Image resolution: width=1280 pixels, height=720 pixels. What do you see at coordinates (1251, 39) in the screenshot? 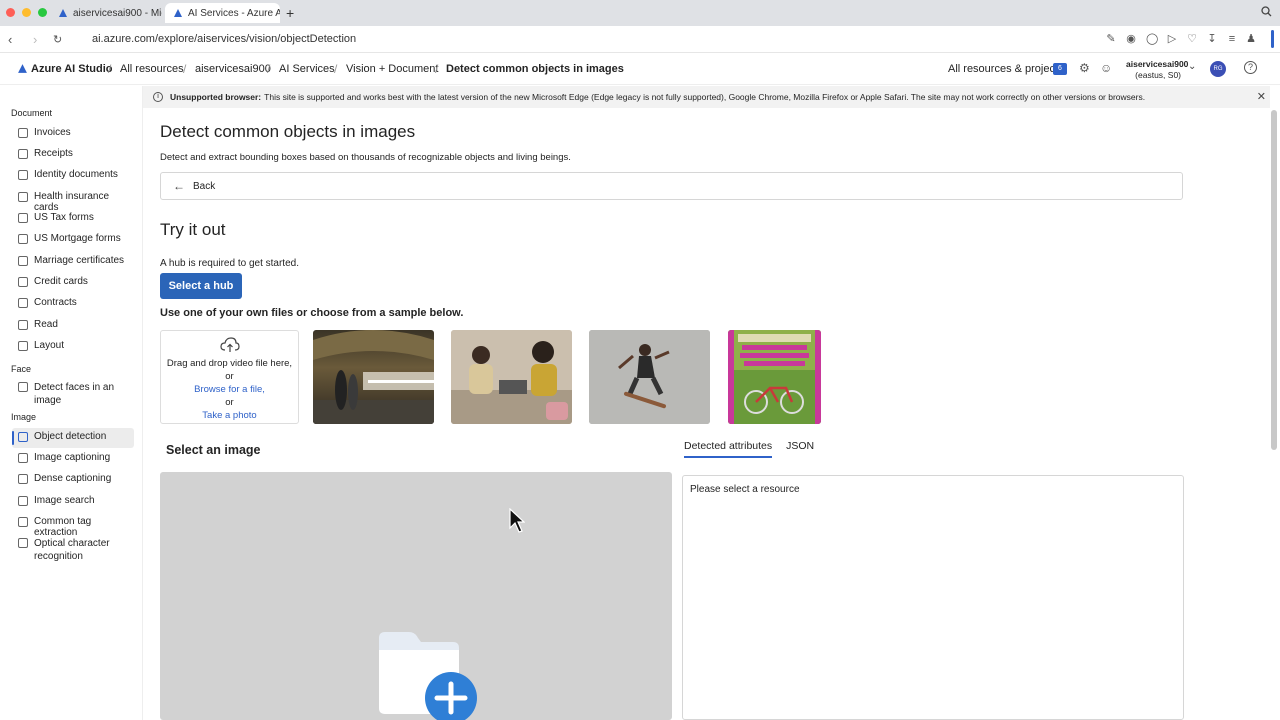
I see `profile-icon: ♟` at bounding box center [1251, 39].